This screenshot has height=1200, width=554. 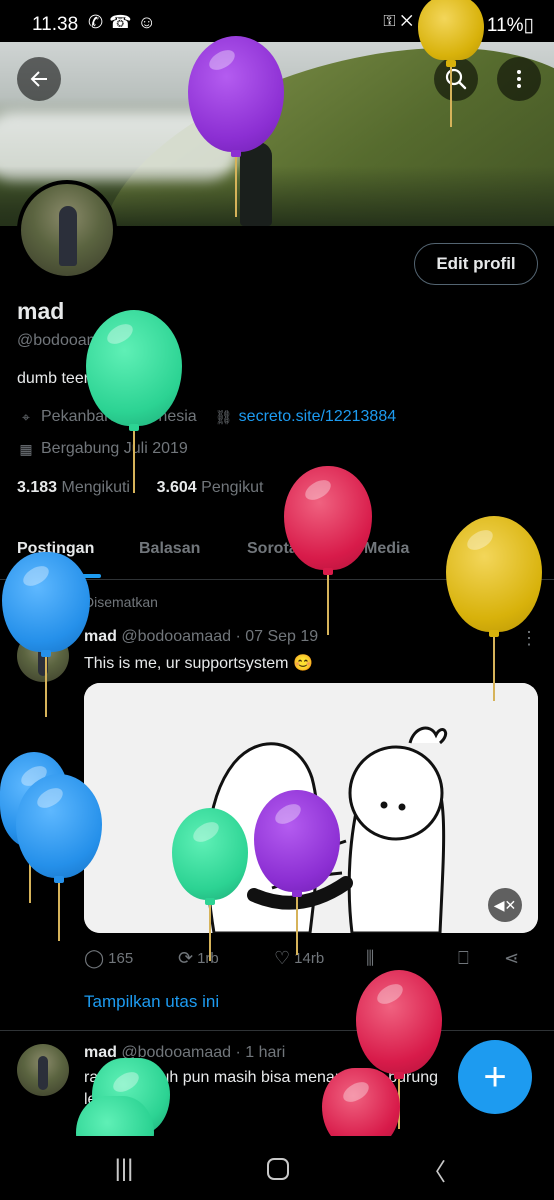 I want to click on profile-website-link: secreto.site/12213884, so click(x=317, y=417).